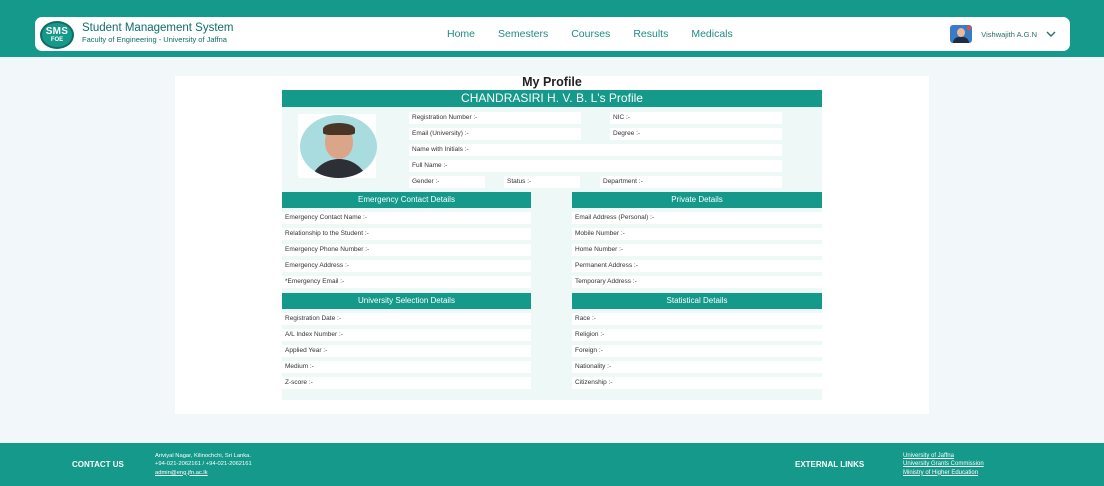  I want to click on emergency-field: Emergency Phone Number :-, so click(406, 250).